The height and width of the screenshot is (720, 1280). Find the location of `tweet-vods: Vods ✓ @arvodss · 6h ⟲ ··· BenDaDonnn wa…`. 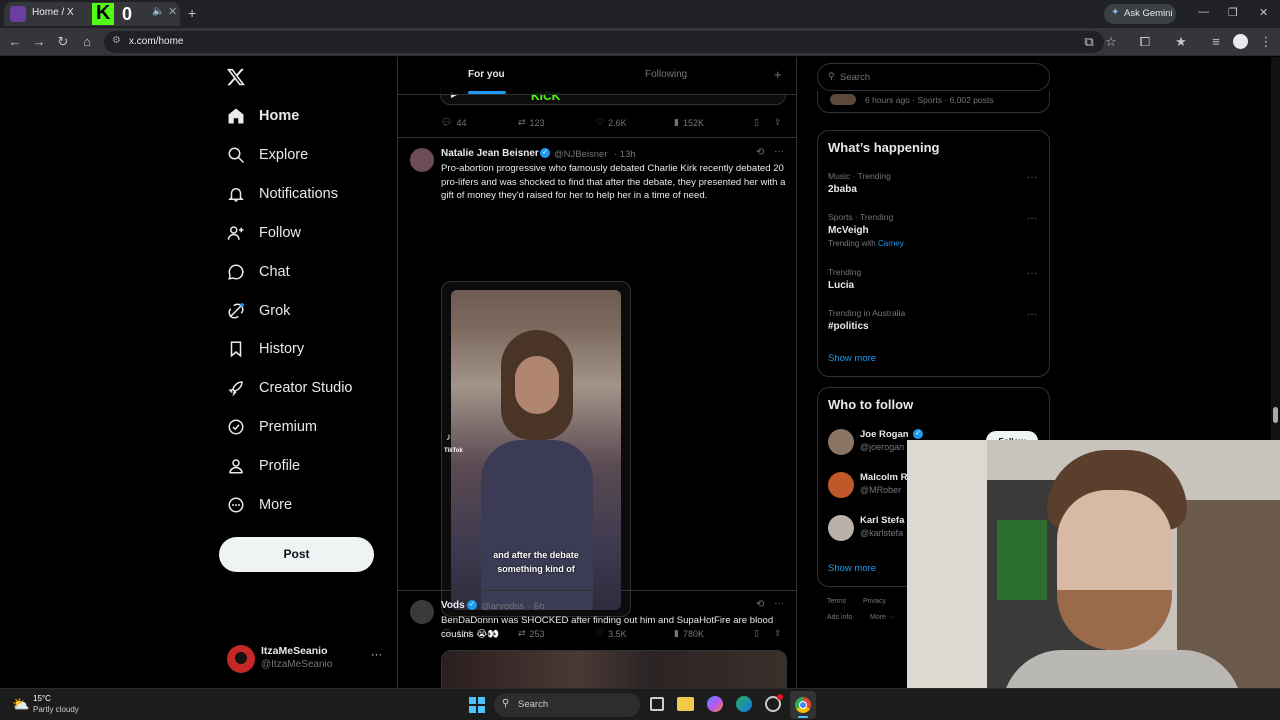

tweet-vods: Vods ✓ @arvodss · 6h ⟲ ··· BenDaDonnn wa… is located at coordinates (597, 639).